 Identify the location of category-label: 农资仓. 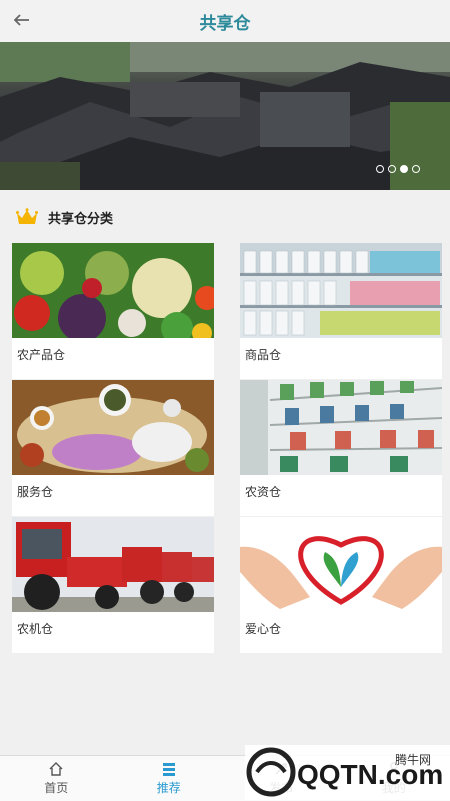
(263, 491).